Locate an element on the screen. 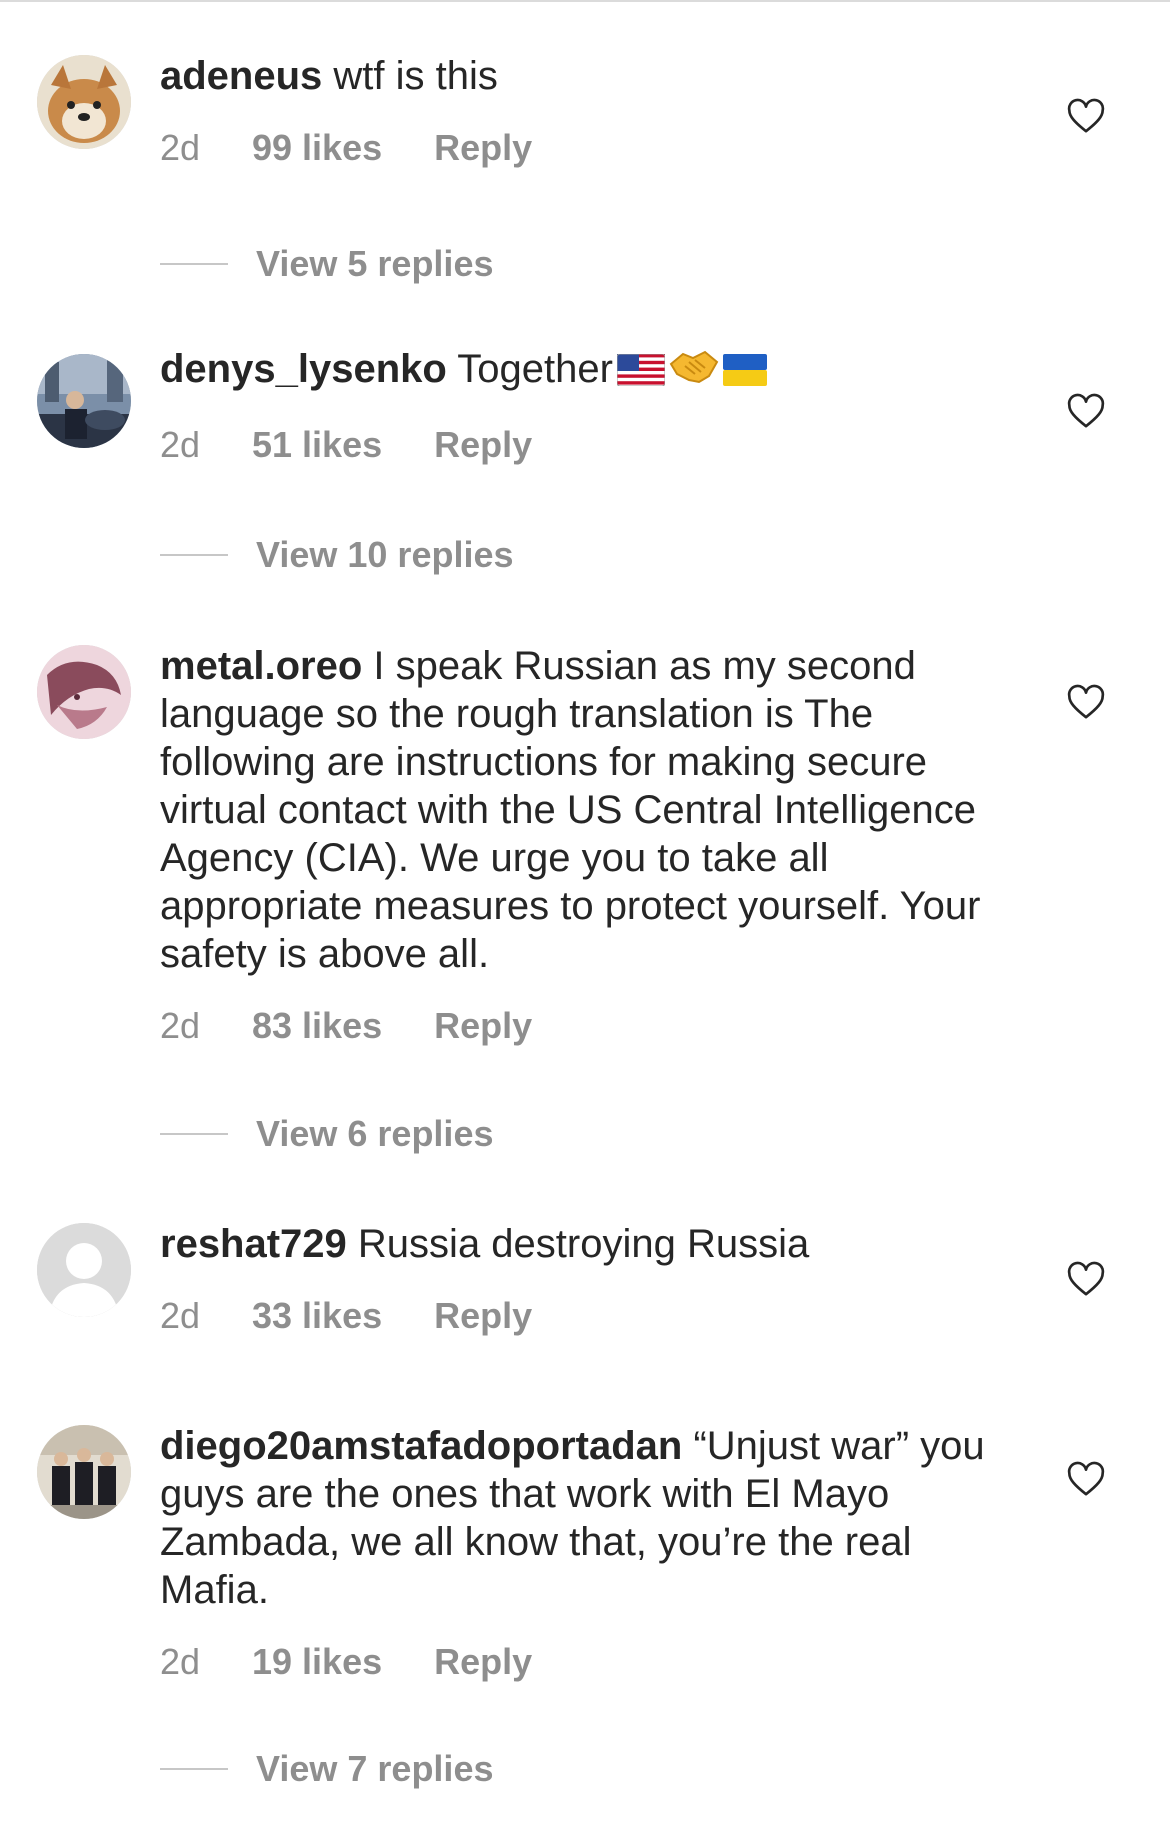 The image size is (1170, 1827). us-flag-emoji is located at coordinates (641, 373).